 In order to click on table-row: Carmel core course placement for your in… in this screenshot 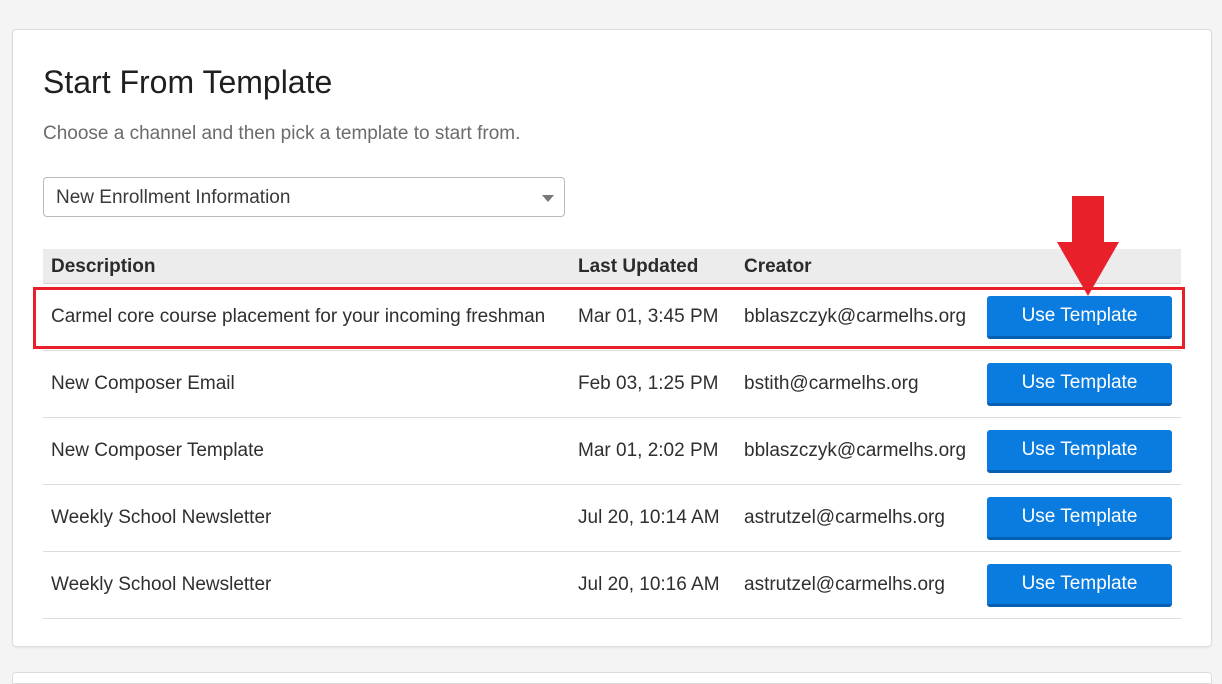, I will do `click(612, 317)`.